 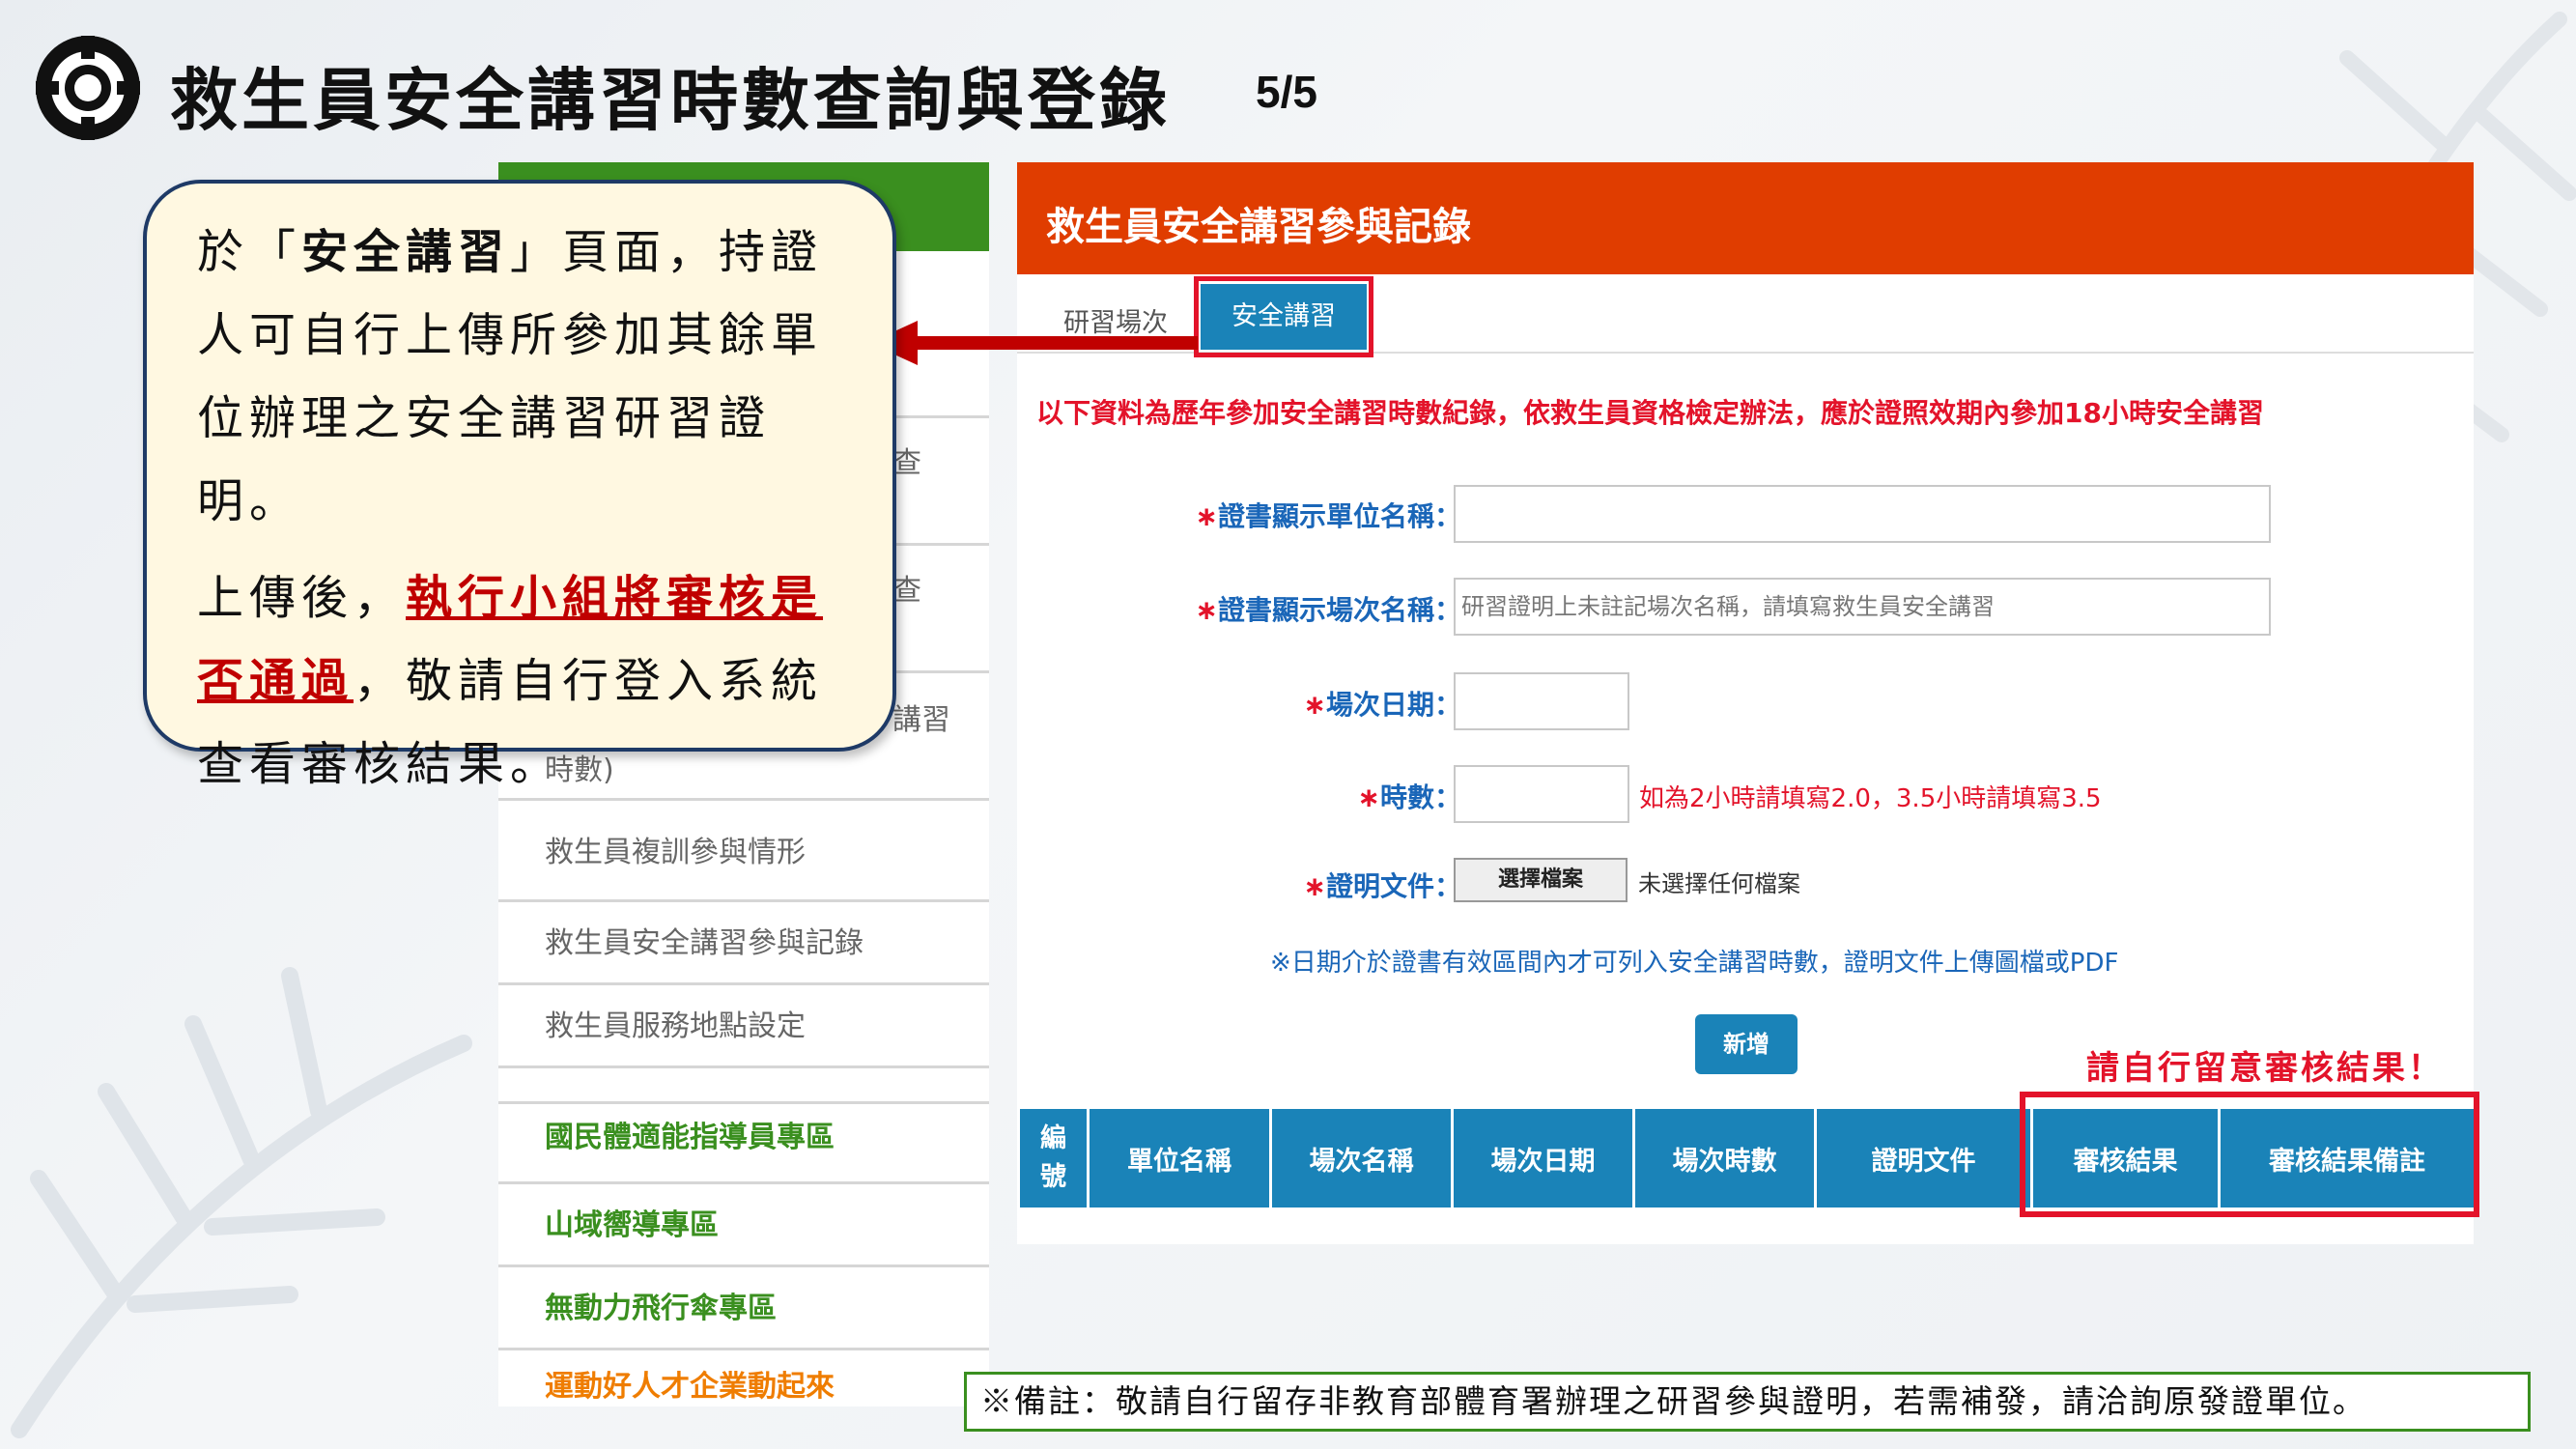 I want to click on panel-header: 救生員安全講習參與記錄, so click(x=1745, y=218).